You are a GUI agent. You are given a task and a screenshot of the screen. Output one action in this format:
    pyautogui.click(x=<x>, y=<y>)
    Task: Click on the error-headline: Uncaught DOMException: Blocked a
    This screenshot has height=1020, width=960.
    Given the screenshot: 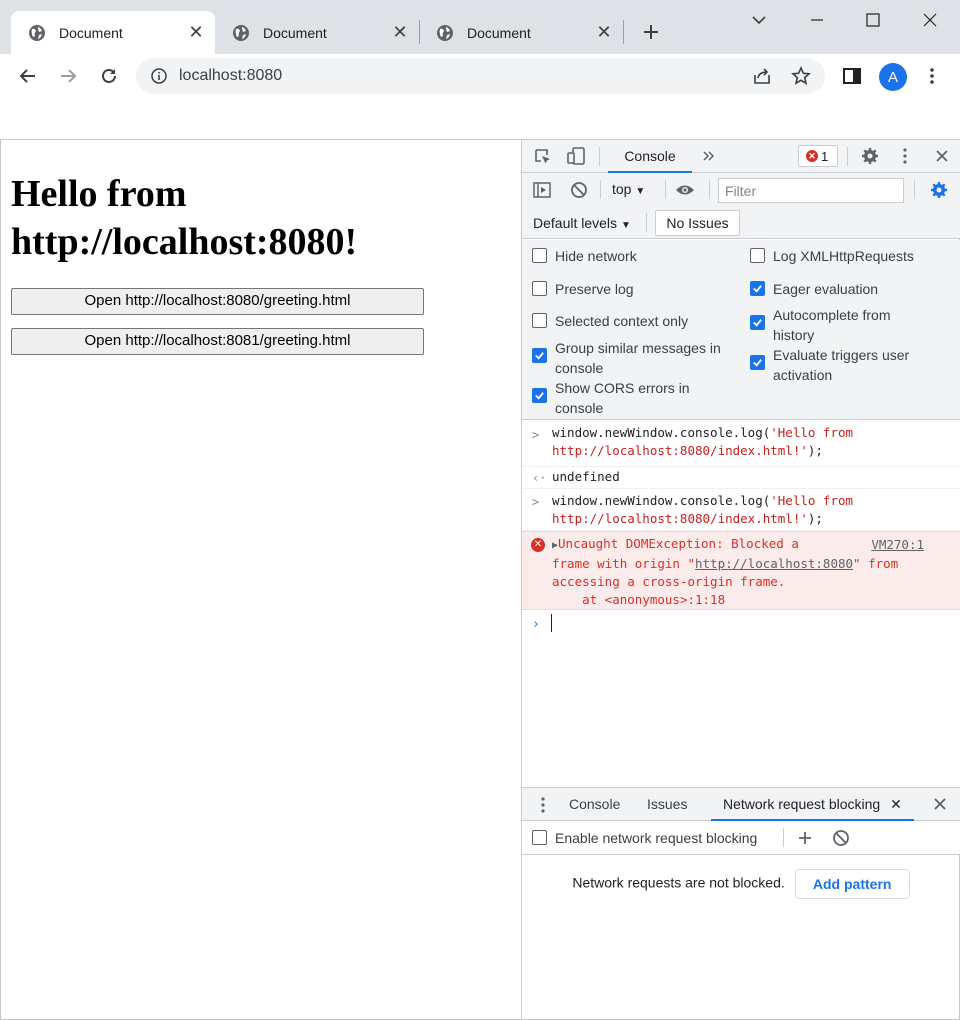 What is the action you would take?
    pyautogui.click(x=678, y=543)
    